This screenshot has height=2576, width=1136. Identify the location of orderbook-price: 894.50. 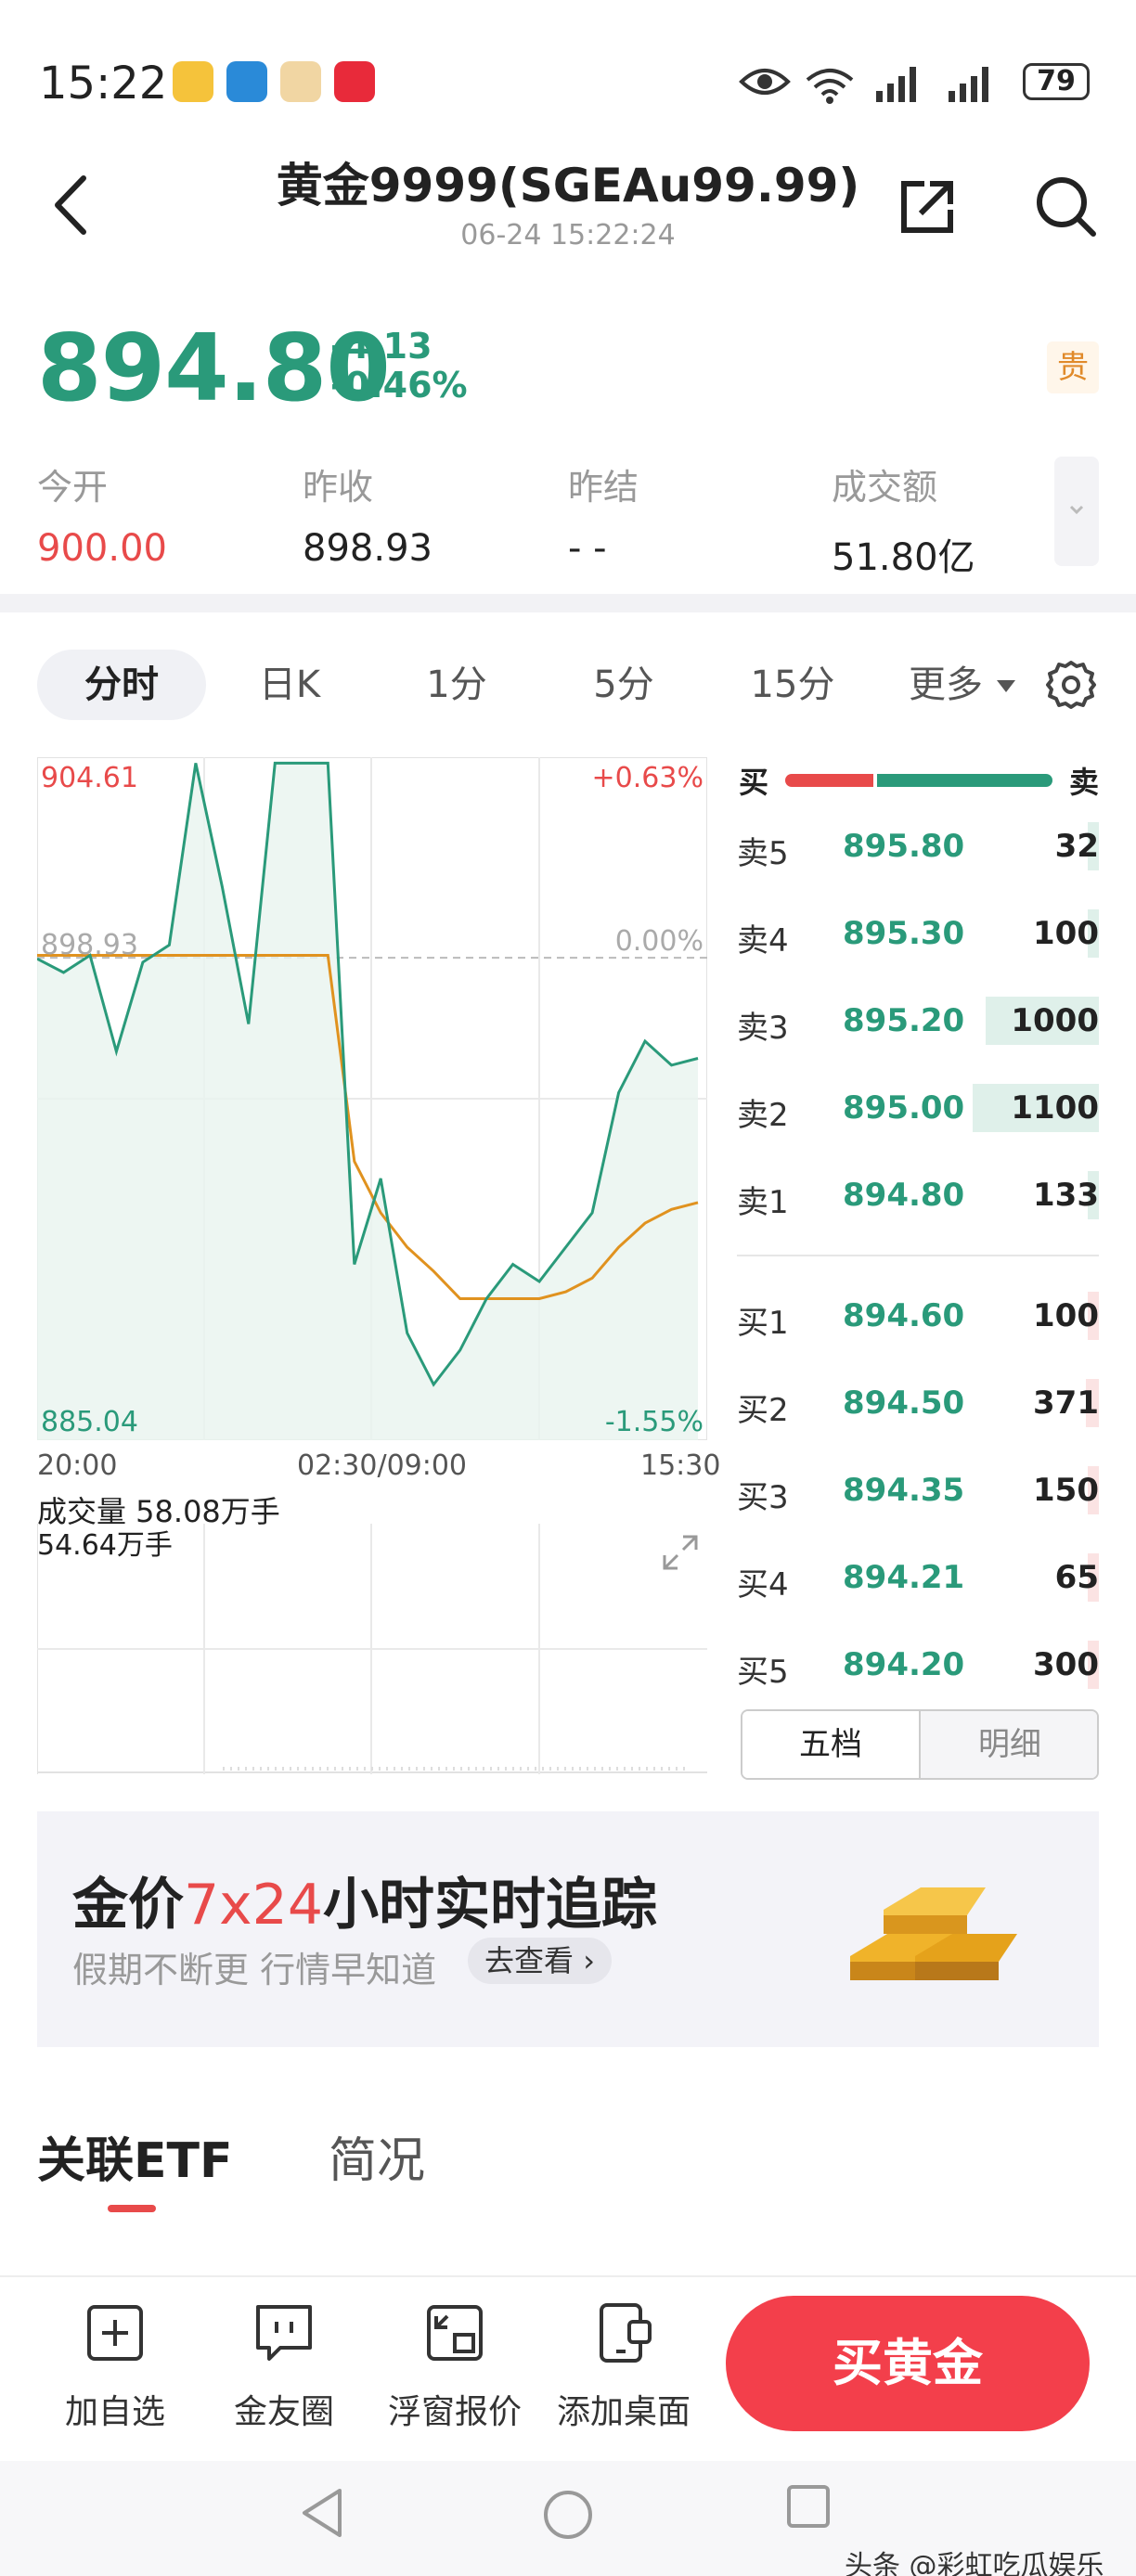
(904, 1403).